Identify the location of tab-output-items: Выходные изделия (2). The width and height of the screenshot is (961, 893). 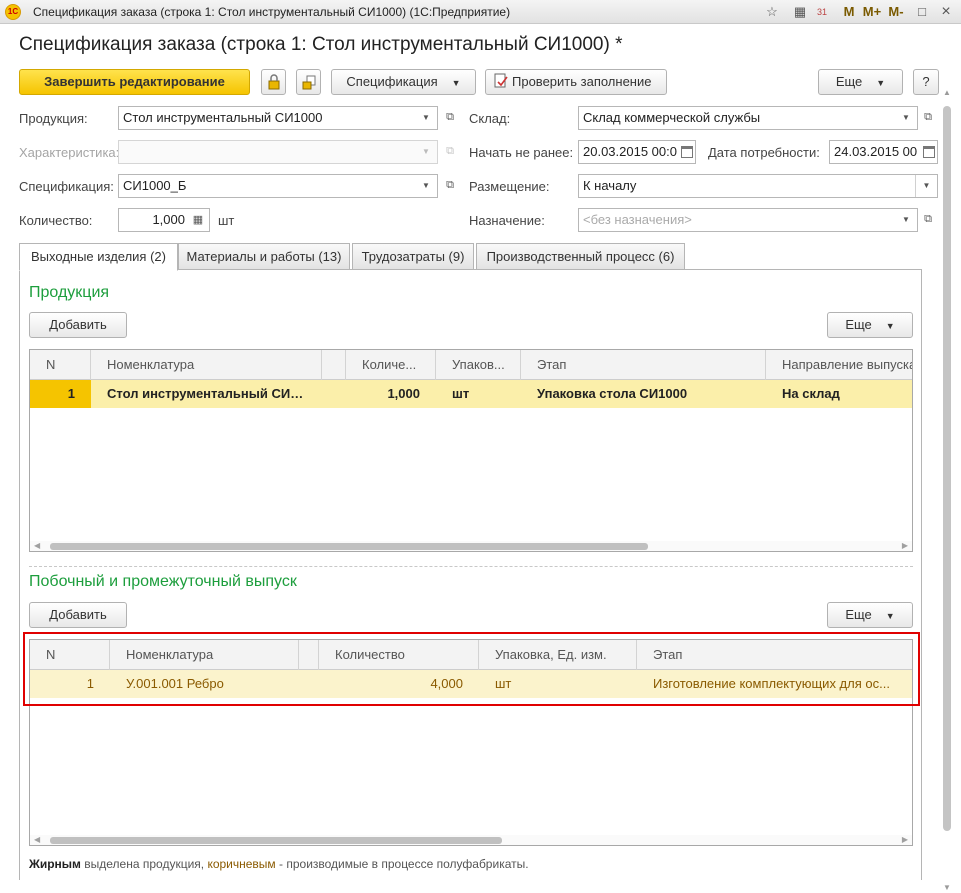
(98, 257).